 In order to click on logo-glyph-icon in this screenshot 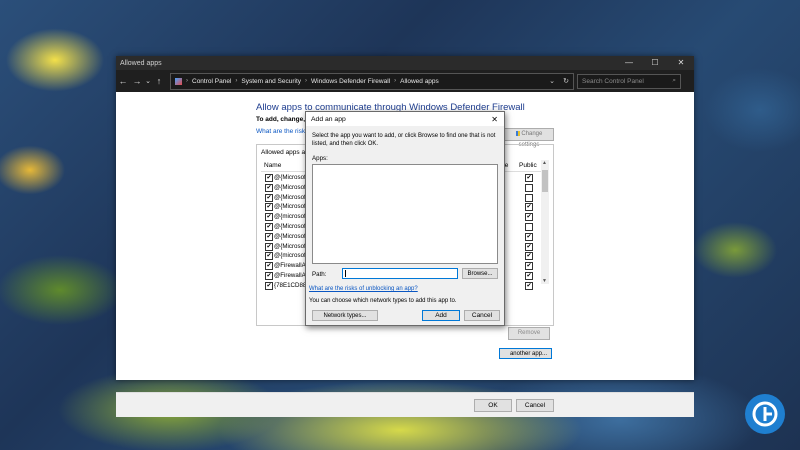, I will do `click(765, 414)`.